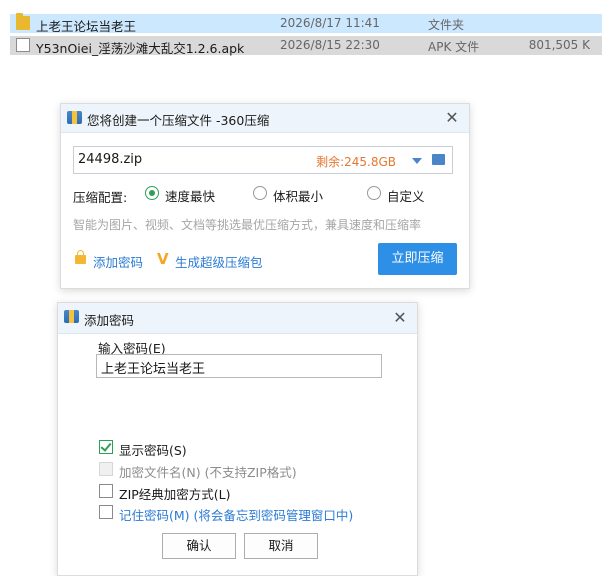  I want to click on archive-filename: 24498.zip, so click(110, 159).